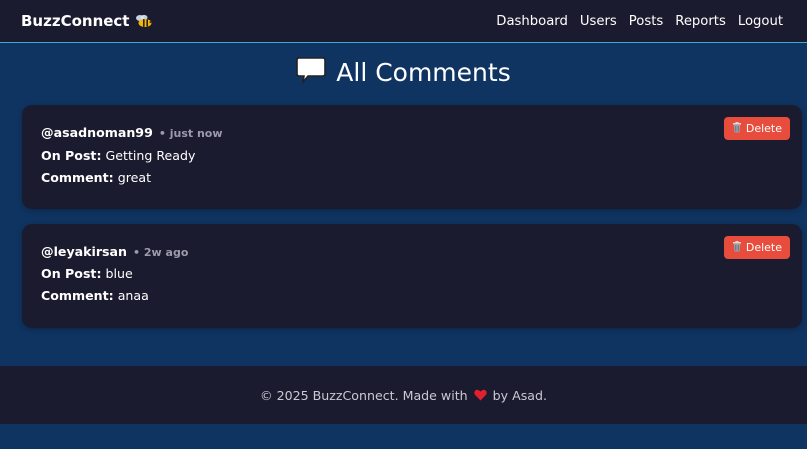 The height and width of the screenshot is (449, 807). I want to click on nav-link-logout: Logout, so click(760, 21).